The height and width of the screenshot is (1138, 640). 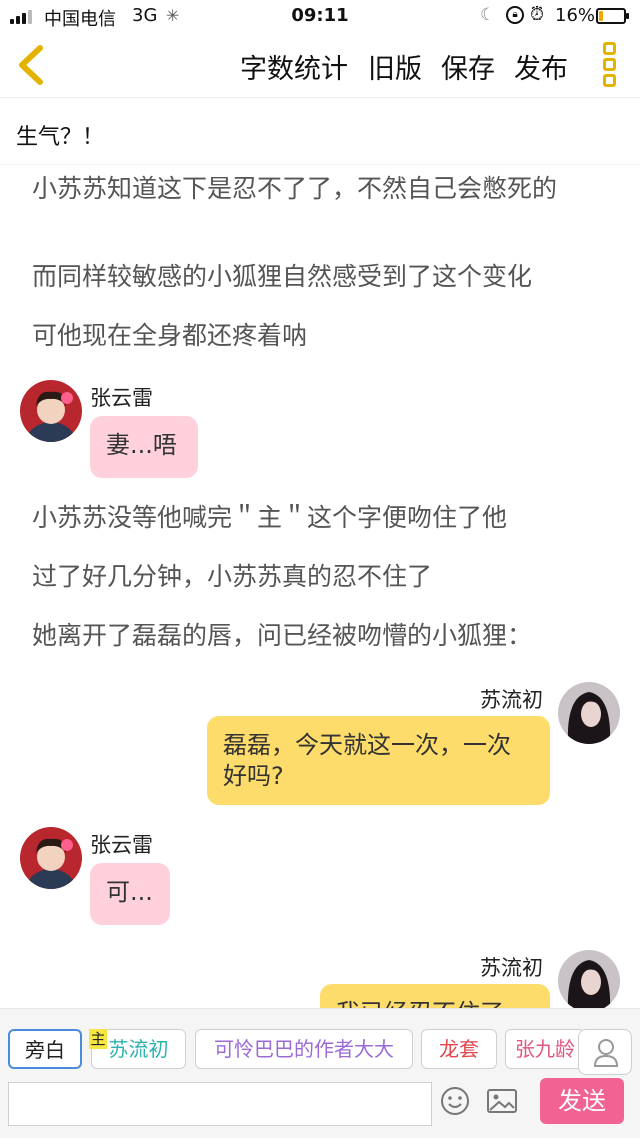 What do you see at coordinates (582, 1101) in the screenshot?
I see `send-button: 发送` at bounding box center [582, 1101].